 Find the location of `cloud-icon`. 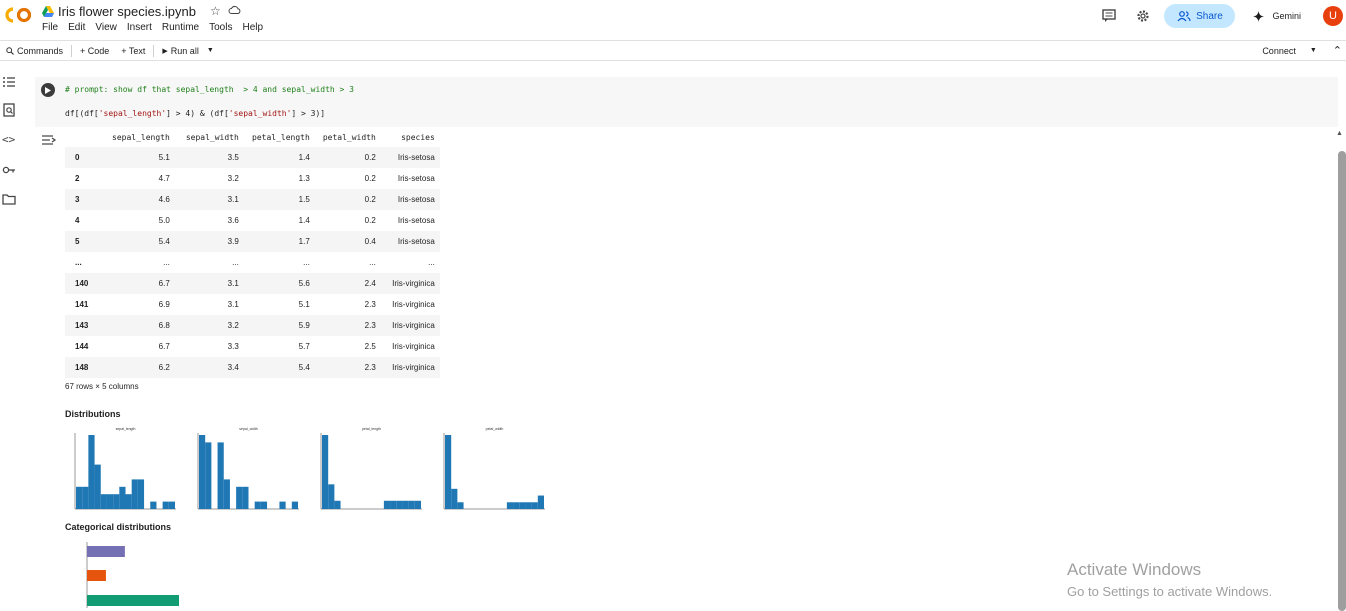

cloud-icon is located at coordinates (234, 9).